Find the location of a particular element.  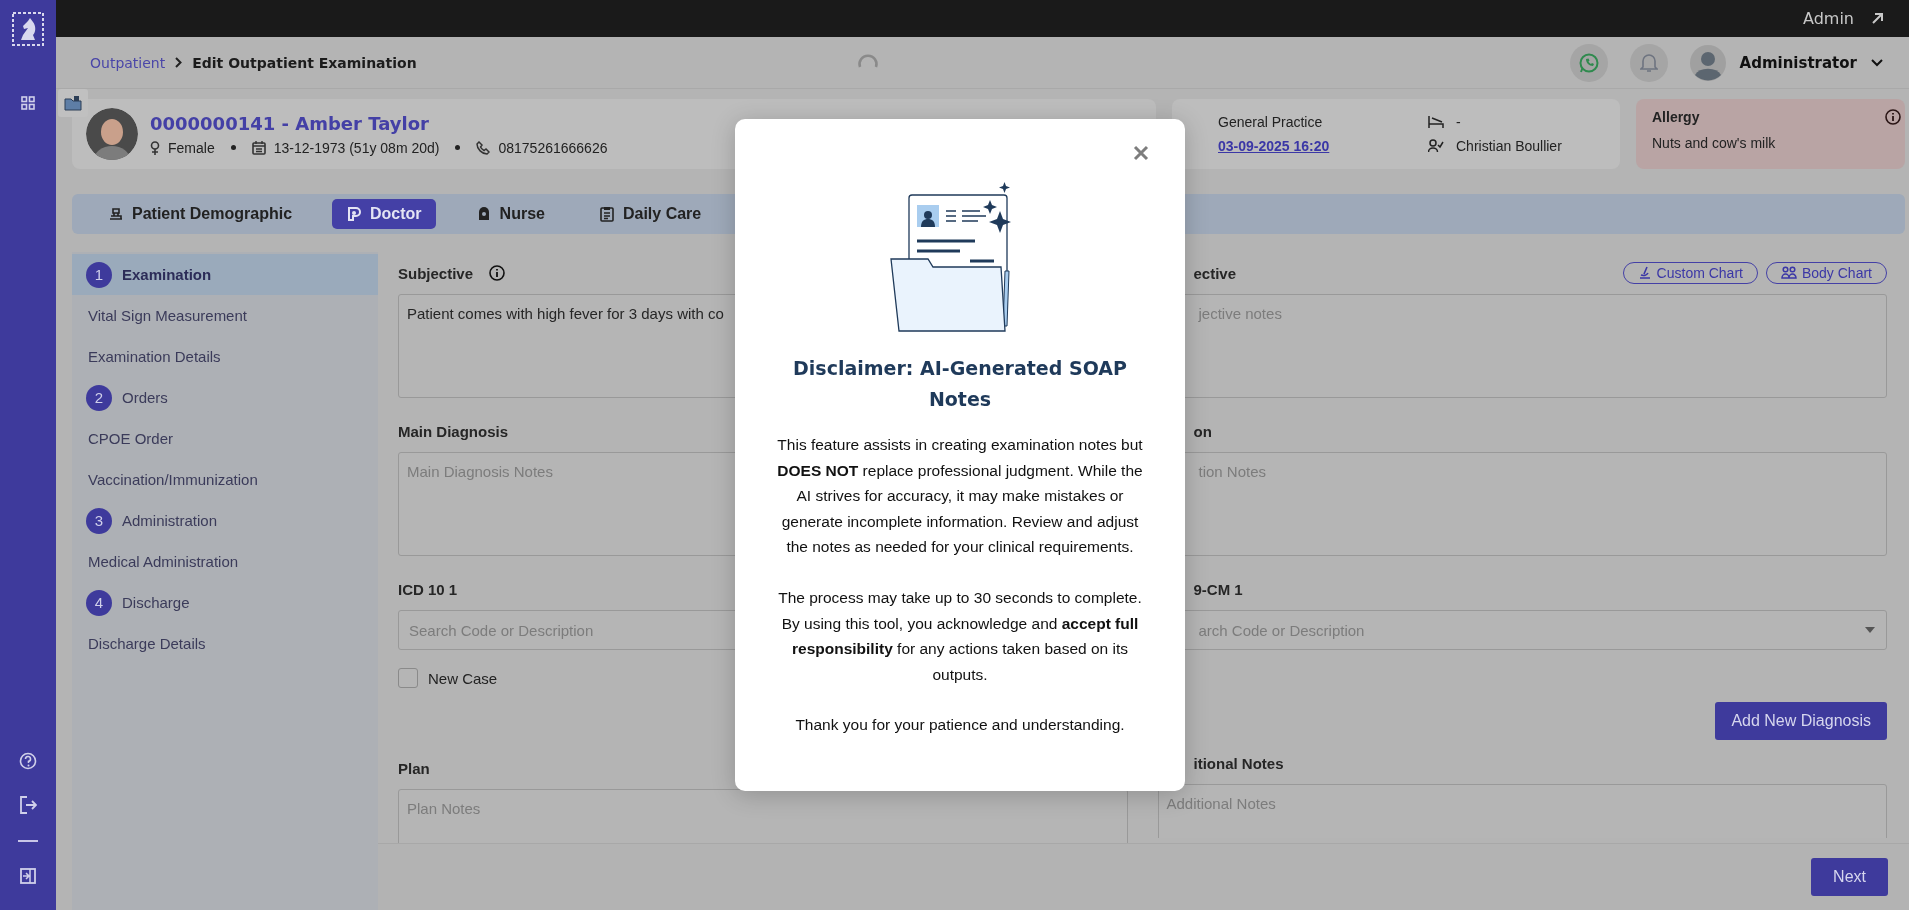

dialog-paragraph: Thank you for your patience and understanding. is located at coordinates (960, 725).